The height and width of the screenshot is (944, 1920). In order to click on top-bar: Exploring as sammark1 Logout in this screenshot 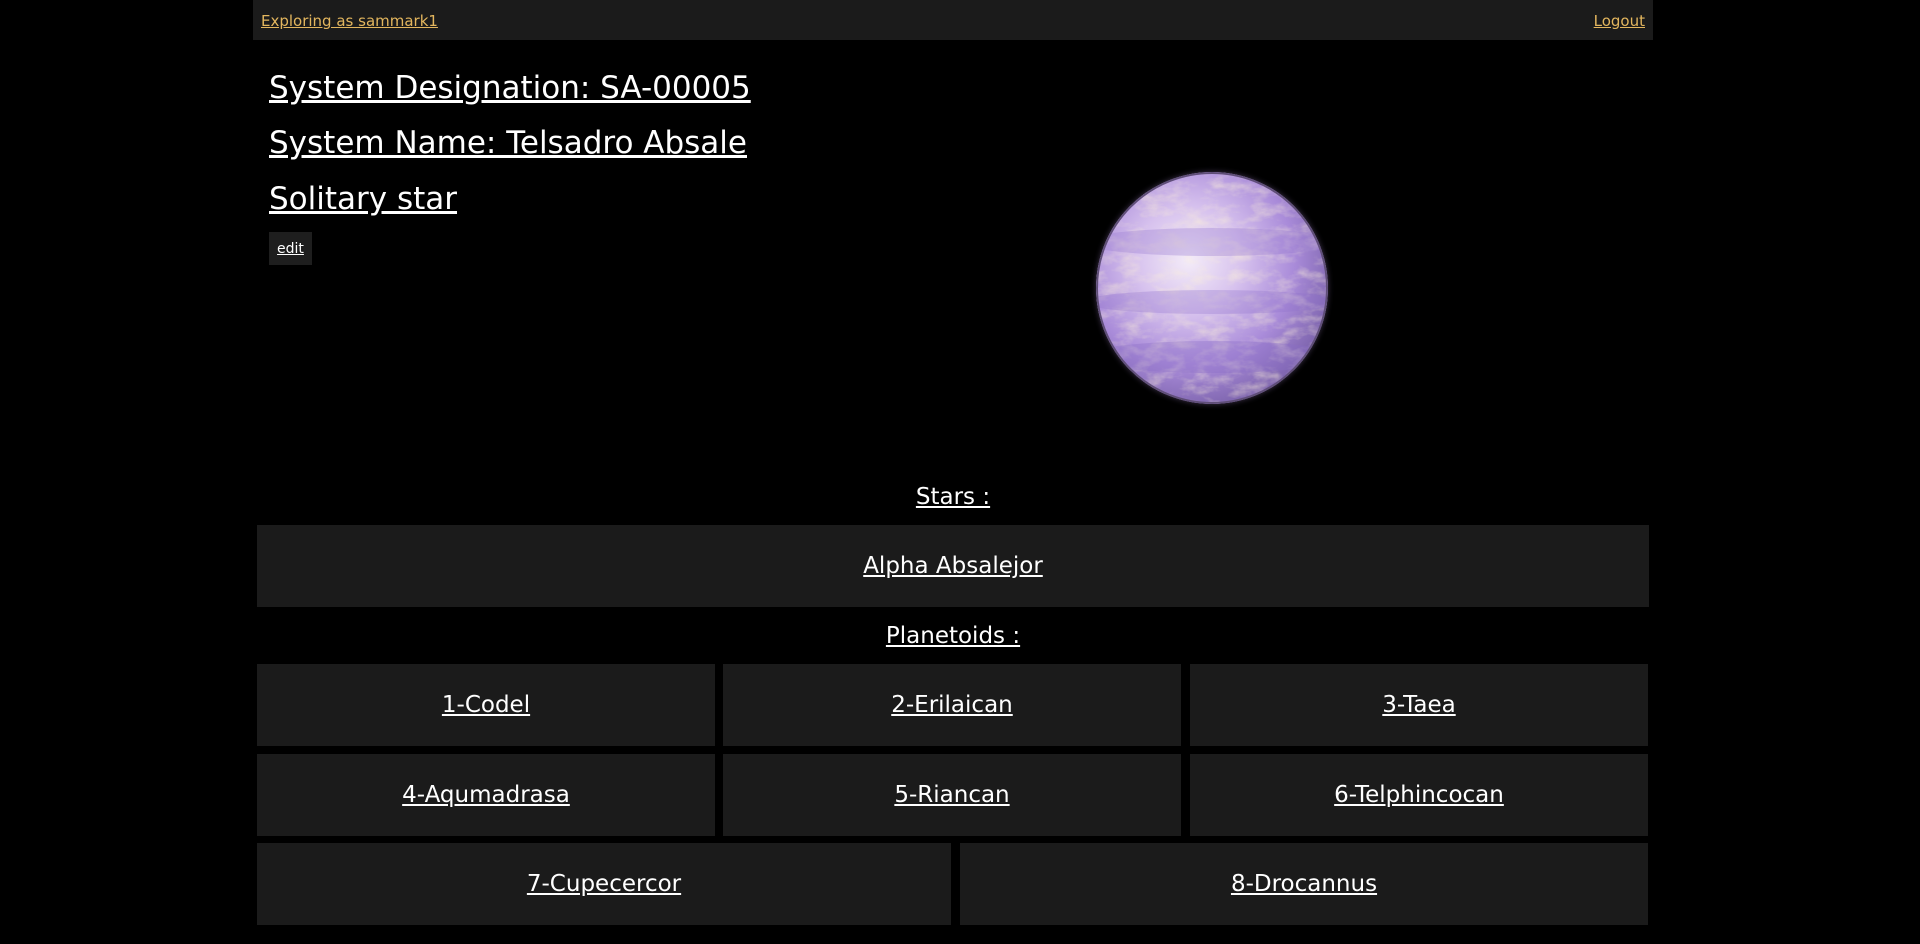, I will do `click(953, 20)`.